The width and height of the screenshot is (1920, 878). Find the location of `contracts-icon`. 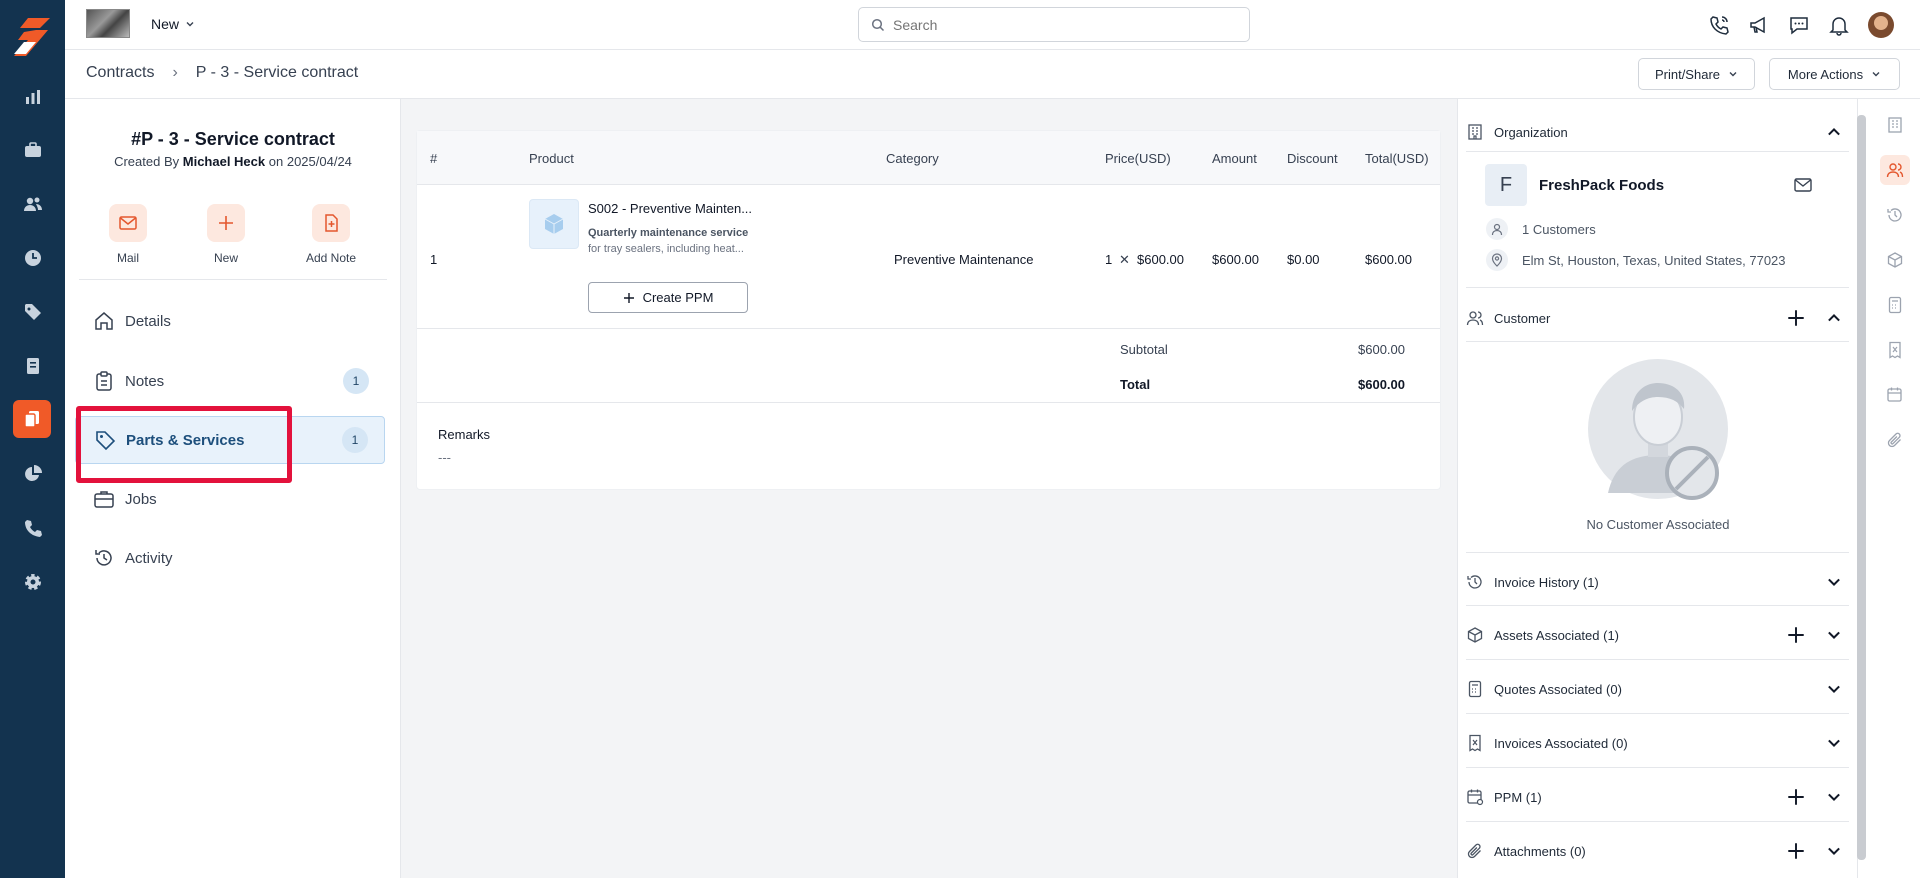

contracts-icon is located at coordinates (32, 419).